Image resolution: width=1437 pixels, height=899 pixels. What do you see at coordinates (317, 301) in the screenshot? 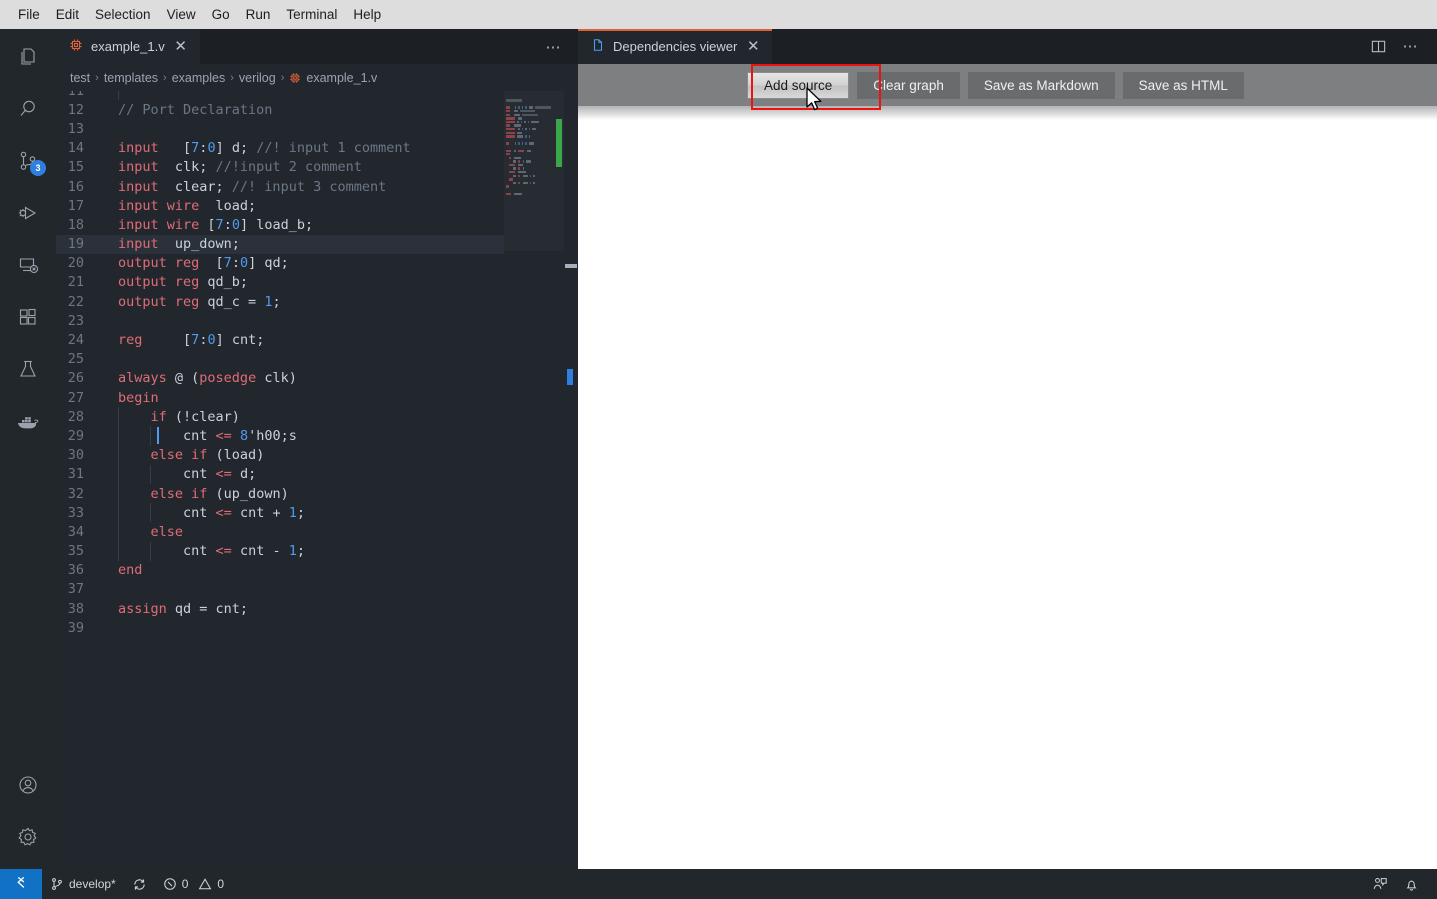
I see `code-line: 22 output reg qd_c = 1;` at bounding box center [317, 301].